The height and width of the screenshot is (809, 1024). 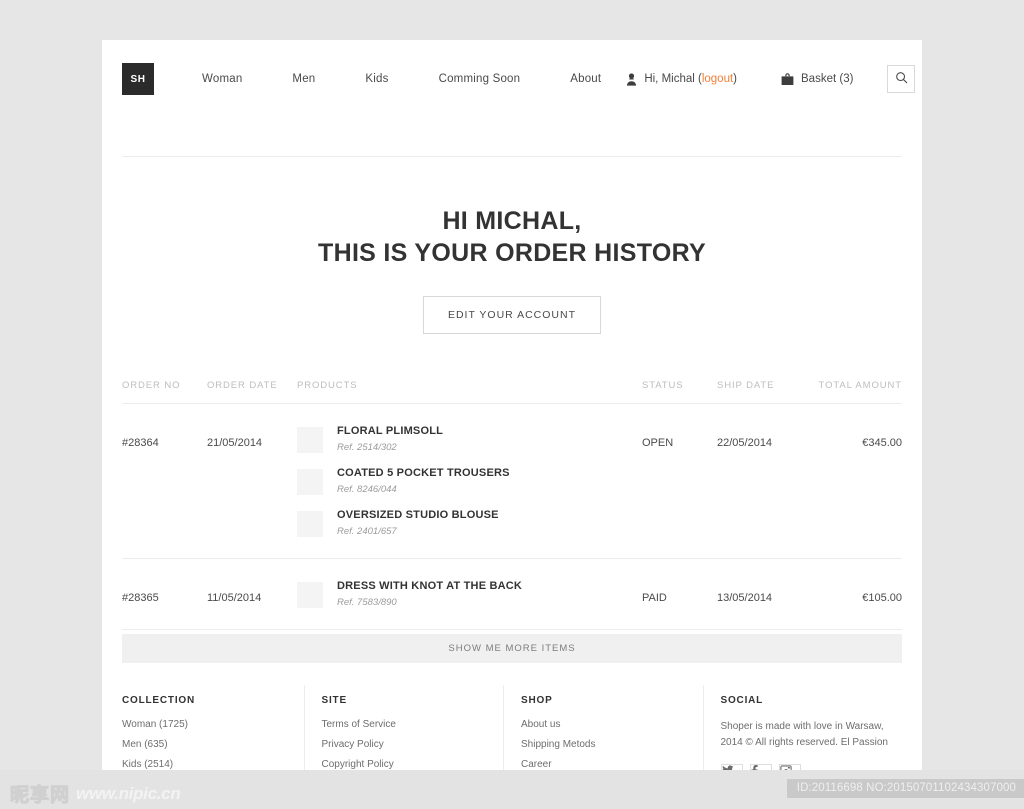 I want to click on watermark-cjk-text: 昵享网, so click(x=40, y=795).